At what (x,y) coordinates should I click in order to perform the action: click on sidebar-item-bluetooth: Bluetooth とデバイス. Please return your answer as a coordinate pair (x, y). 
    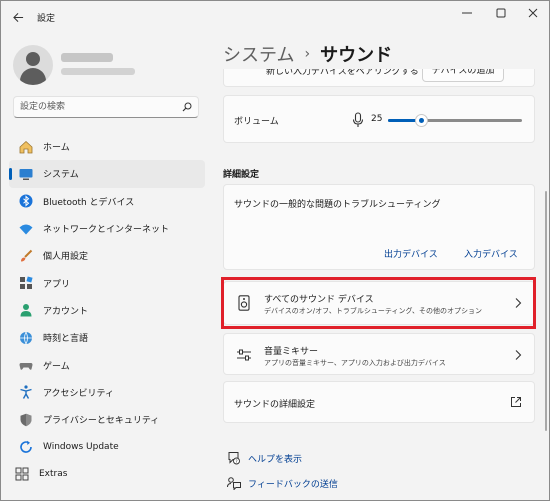
    Looking at the image, I should click on (107, 201).